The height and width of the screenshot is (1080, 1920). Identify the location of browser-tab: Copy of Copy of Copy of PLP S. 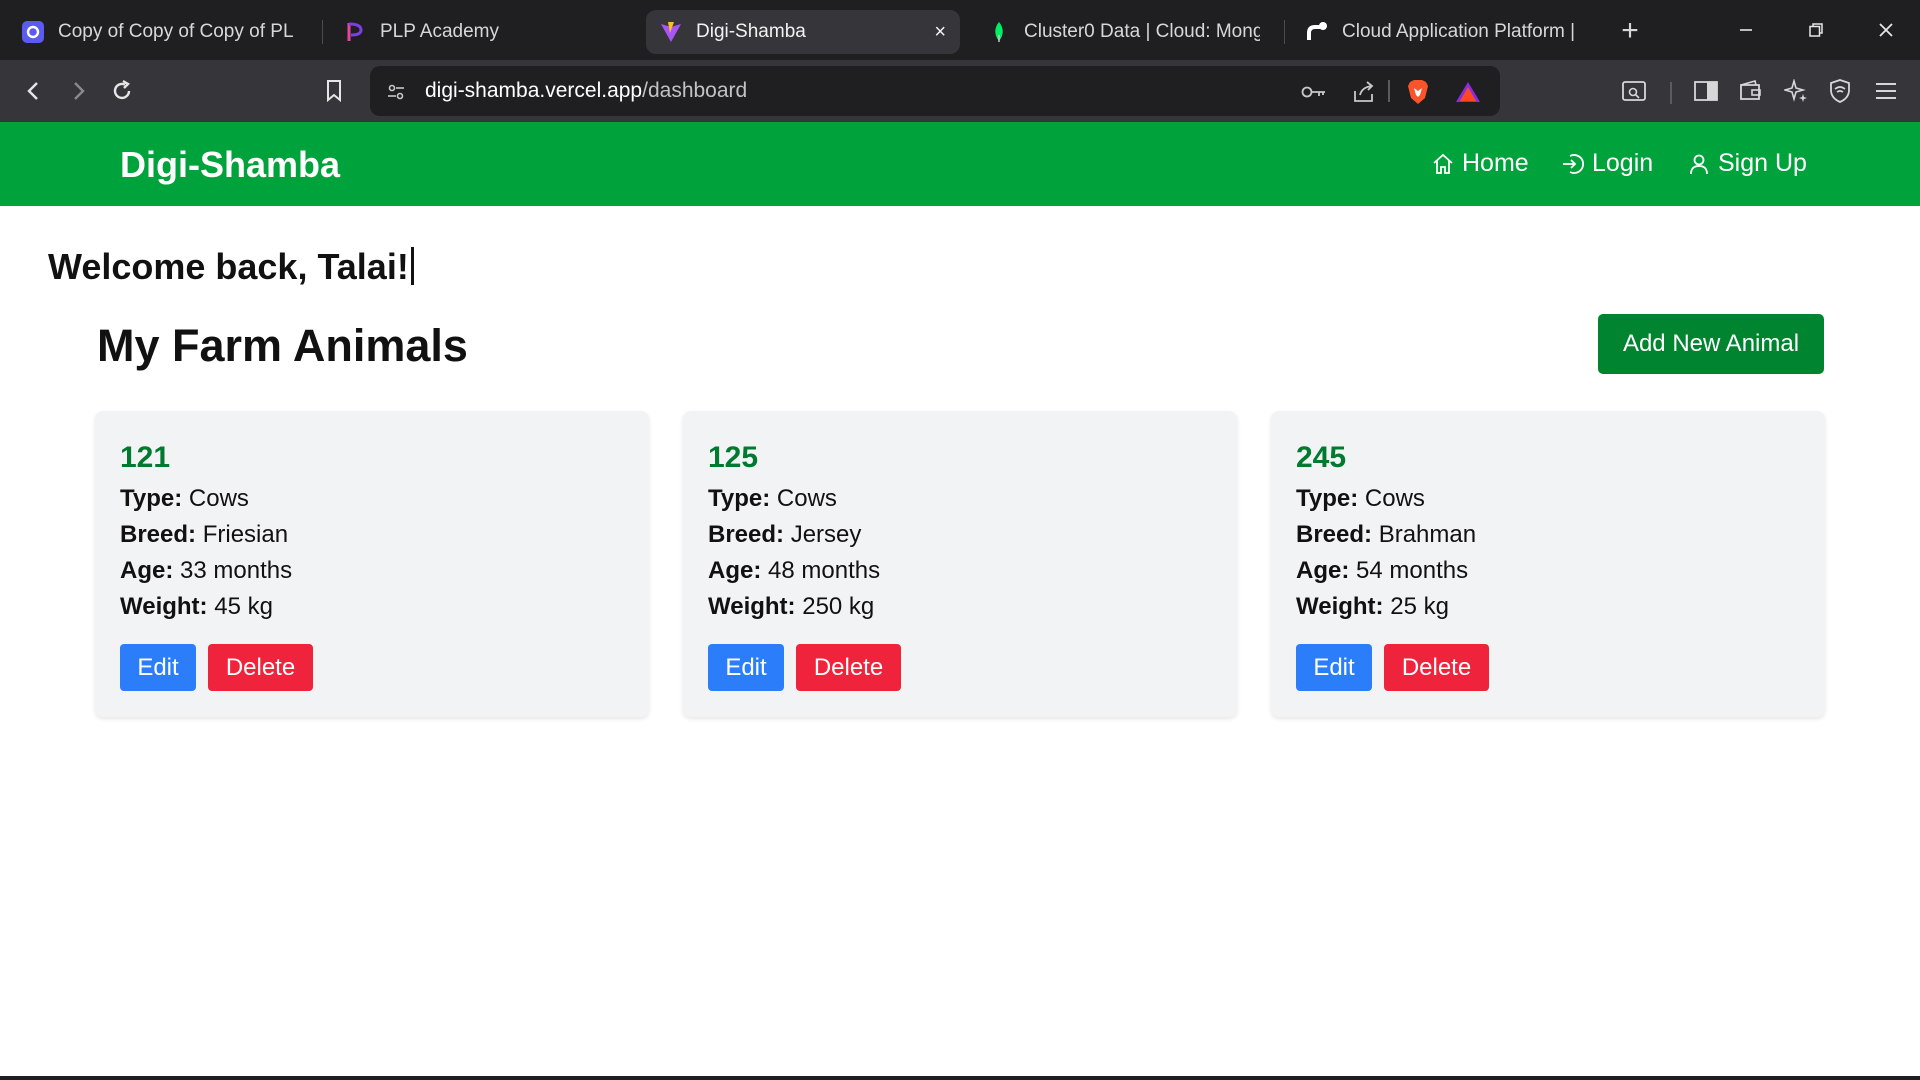
(158, 32).